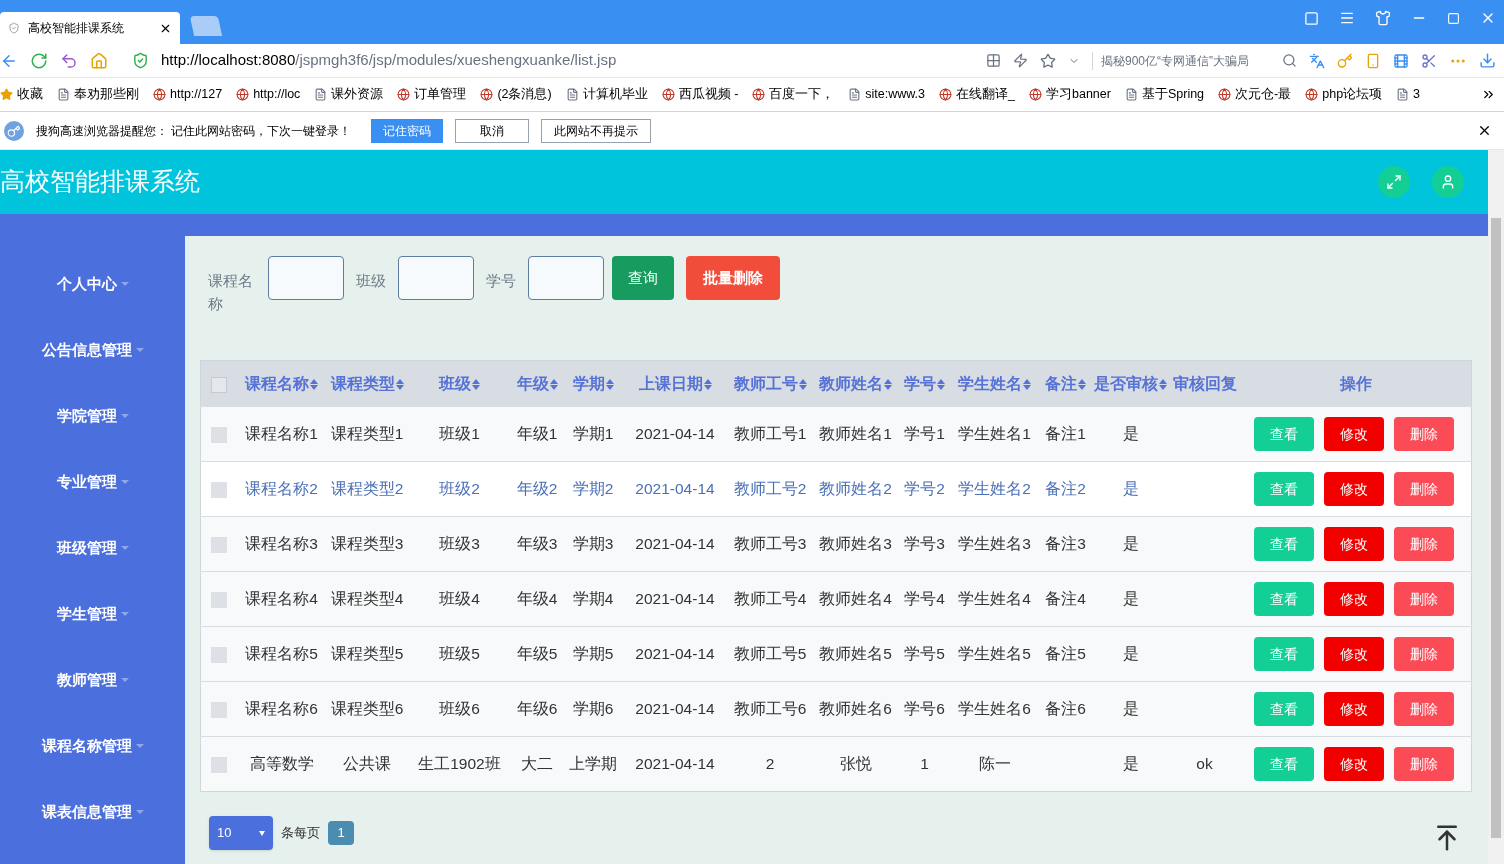 This screenshot has height=864, width=1504. What do you see at coordinates (606, 94) in the screenshot?
I see `bookmark: 计算机毕业` at bounding box center [606, 94].